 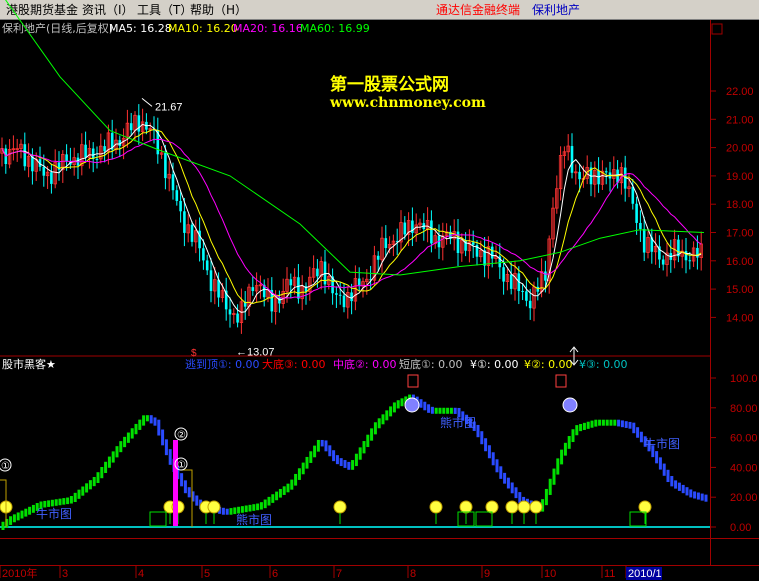 I want to click on time-label: 10, so click(x=550, y=574).